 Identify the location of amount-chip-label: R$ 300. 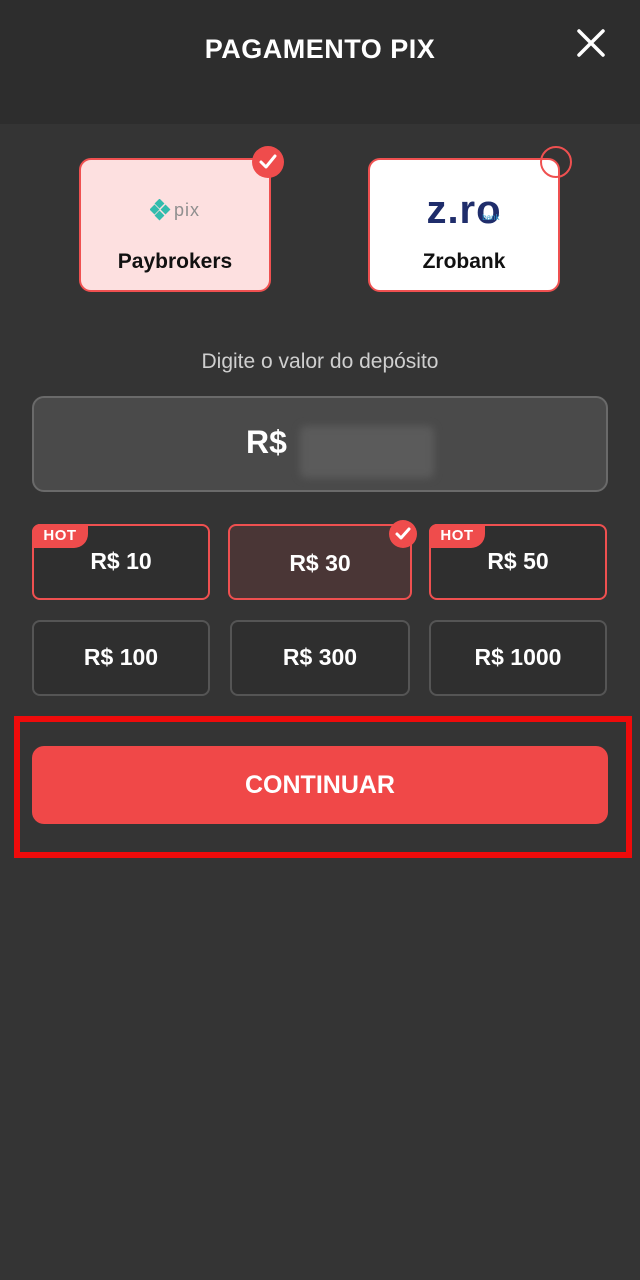
(320, 657).